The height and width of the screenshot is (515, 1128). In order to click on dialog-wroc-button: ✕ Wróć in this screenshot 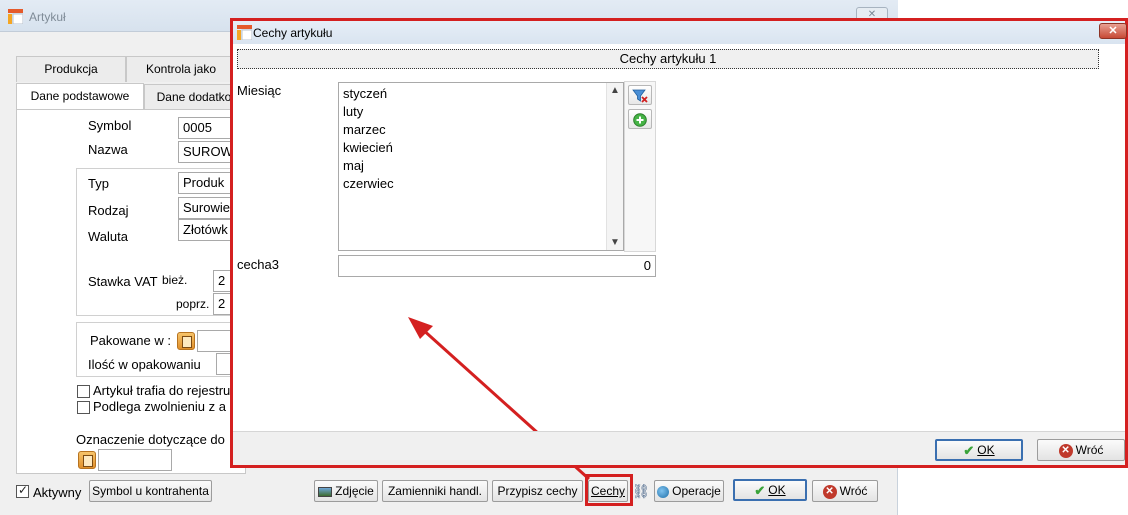, I will do `click(1081, 450)`.